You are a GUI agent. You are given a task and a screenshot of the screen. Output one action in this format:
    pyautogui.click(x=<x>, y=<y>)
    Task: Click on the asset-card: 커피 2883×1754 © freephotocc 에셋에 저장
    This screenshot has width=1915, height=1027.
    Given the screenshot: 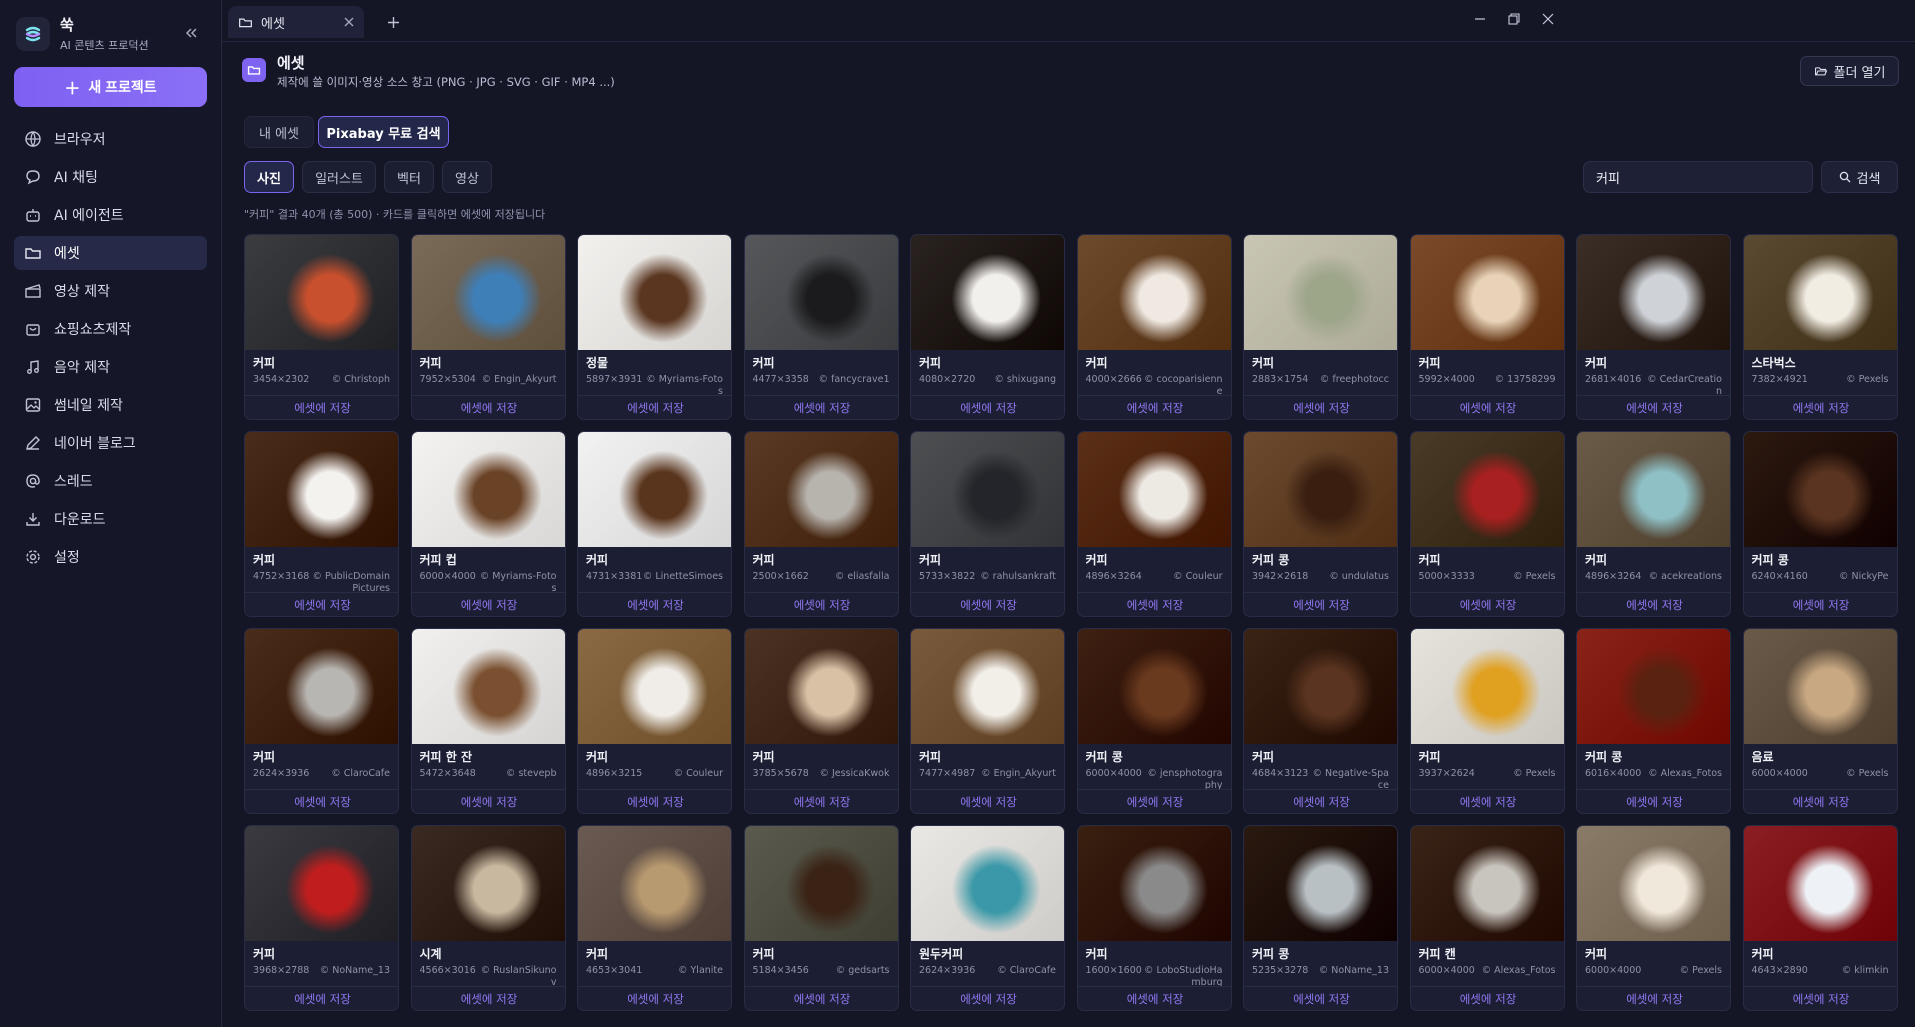 What is the action you would take?
    pyautogui.click(x=1320, y=327)
    